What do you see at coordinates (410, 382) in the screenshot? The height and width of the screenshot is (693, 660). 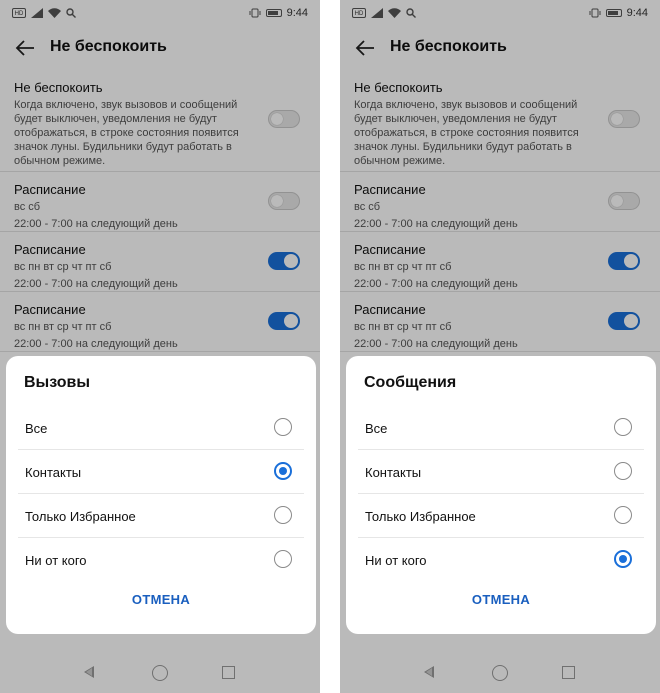 I see `dialog-title: Сообщения` at bounding box center [410, 382].